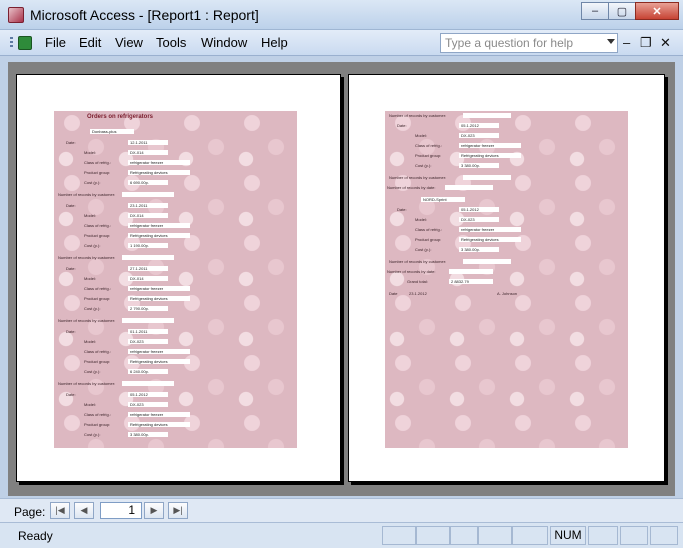 The height and width of the screenshot is (548, 683). What do you see at coordinates (16, 15) in the screenshot?
I see `access-app-icon` at bounding box center [16, 15].